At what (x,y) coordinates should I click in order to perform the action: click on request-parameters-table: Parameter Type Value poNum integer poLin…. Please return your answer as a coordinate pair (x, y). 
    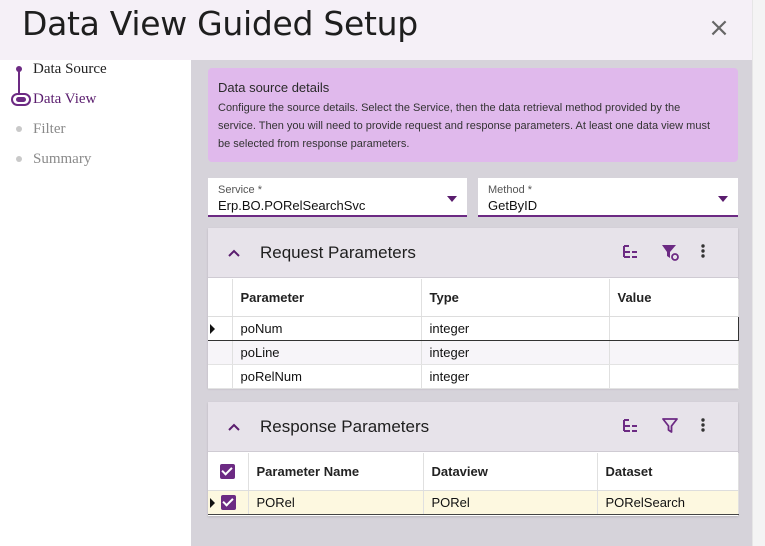
    Looking at the image, I should click on (473, 334).